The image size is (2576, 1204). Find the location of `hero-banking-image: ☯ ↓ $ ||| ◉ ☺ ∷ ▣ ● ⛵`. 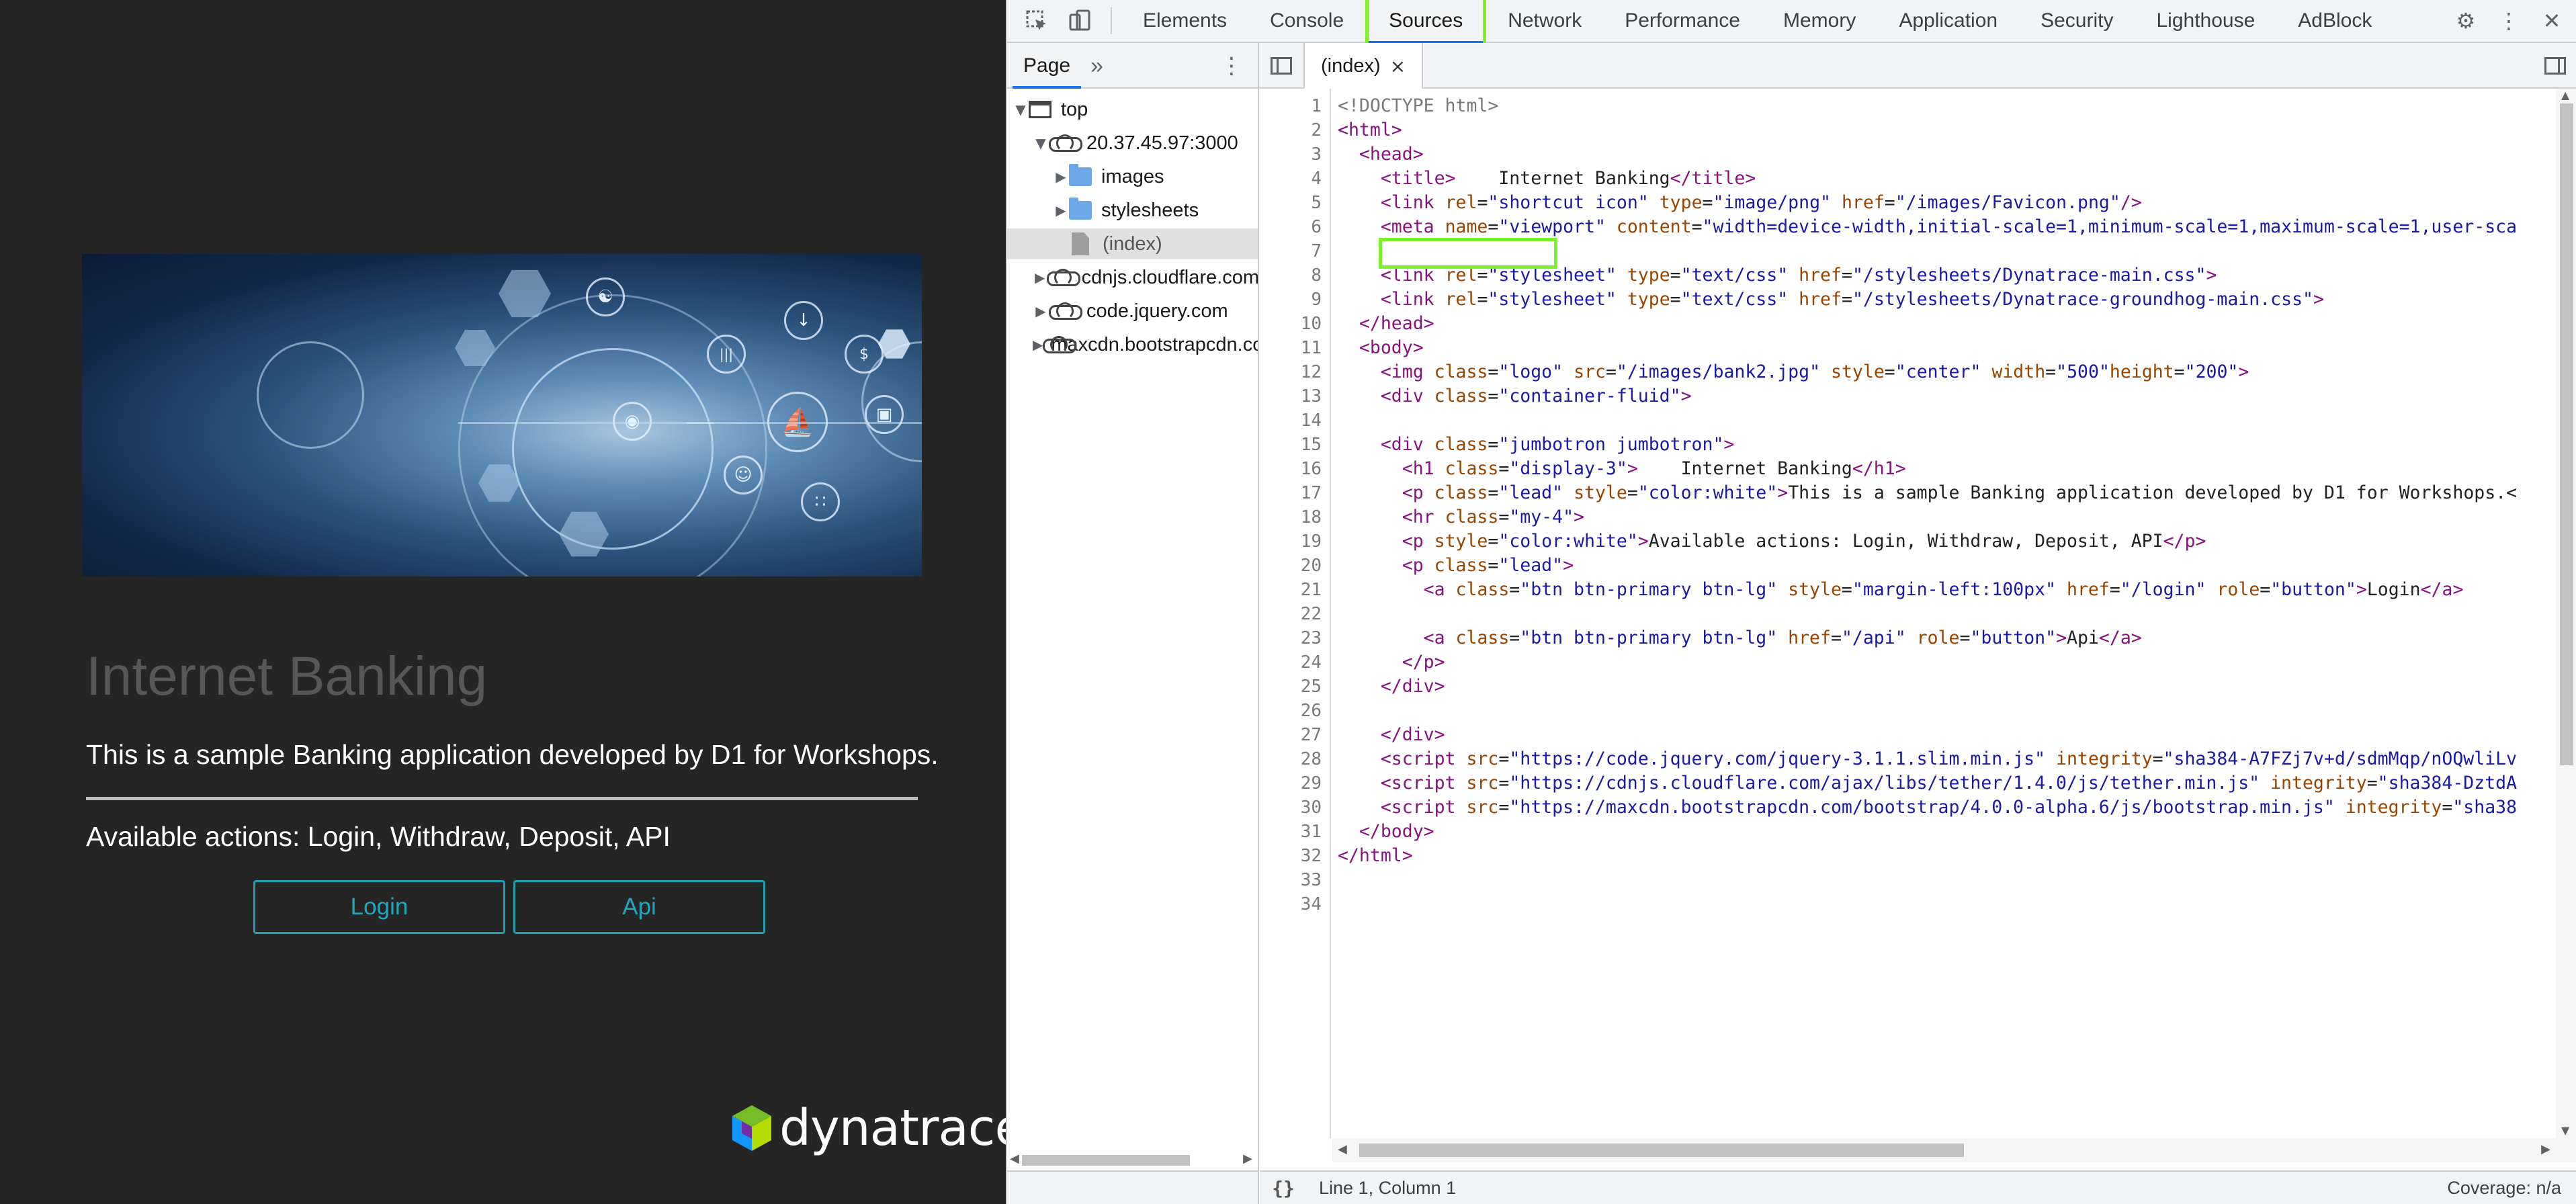

hero-banking-image: ☯ ↓ $ ||| ◉ ☺ ∷ ▣ ● ⛵ is located at coordinates (502, 415).